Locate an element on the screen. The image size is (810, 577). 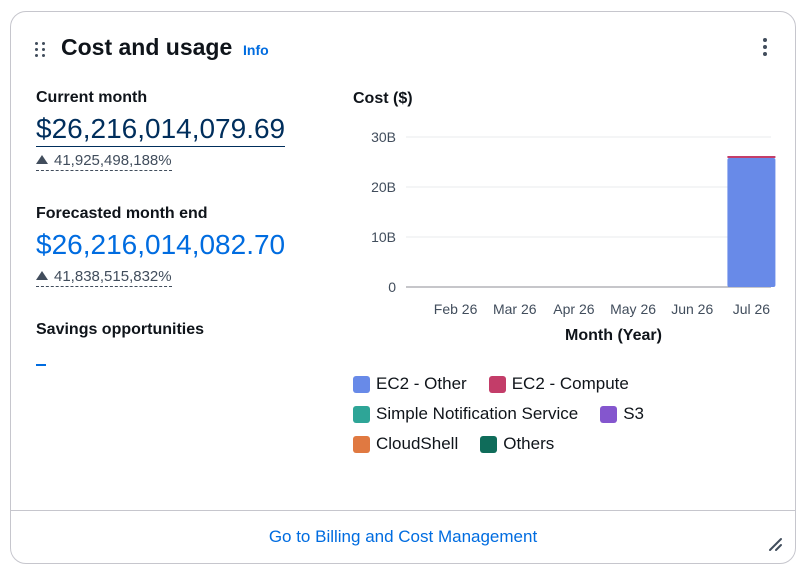
resize-icon is located at coordinates (775, 544).